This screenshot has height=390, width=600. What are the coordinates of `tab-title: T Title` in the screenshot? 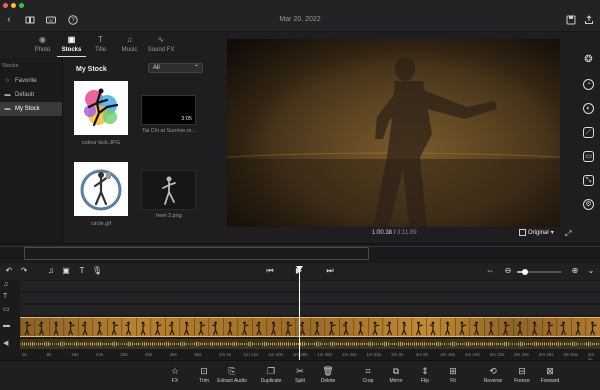 It's located at (100, 46).